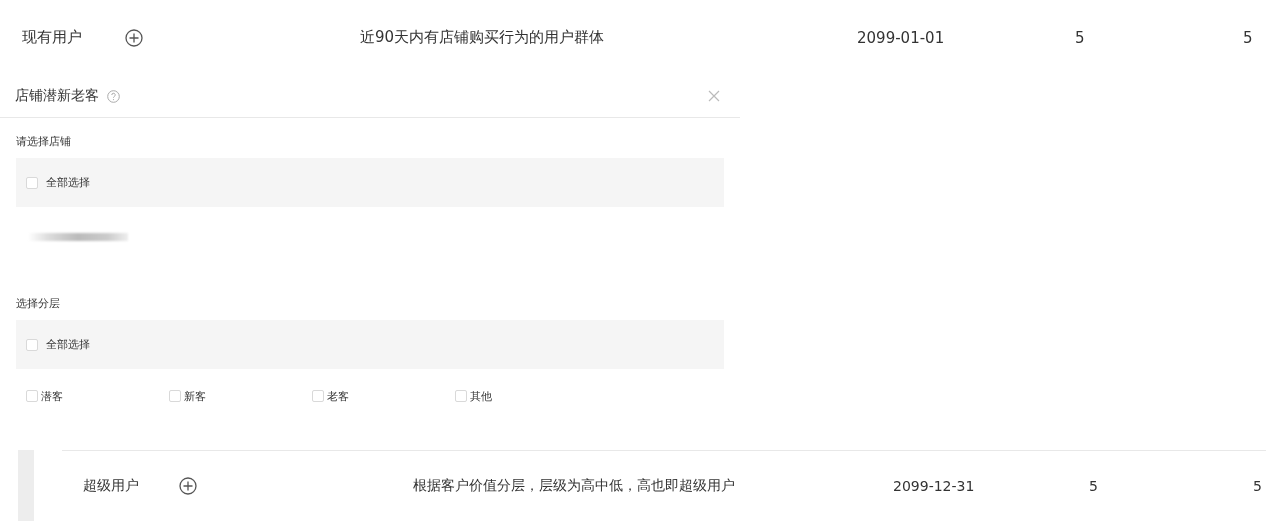 The image size is (1266, 521). Describe the element at coordinates (481, 396) in the screenshot. I see `option-label: 其他` at that location.